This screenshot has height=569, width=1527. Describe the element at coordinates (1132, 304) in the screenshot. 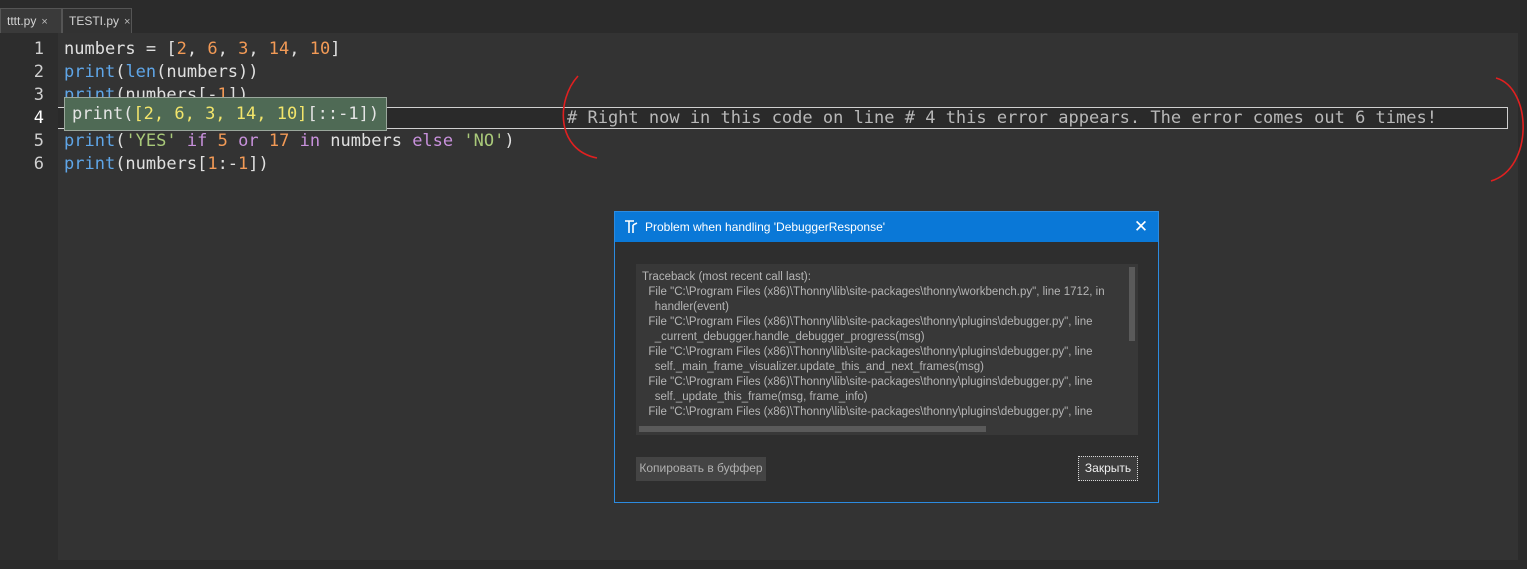

I see `traceback-vertical-scrollbar` at that location.